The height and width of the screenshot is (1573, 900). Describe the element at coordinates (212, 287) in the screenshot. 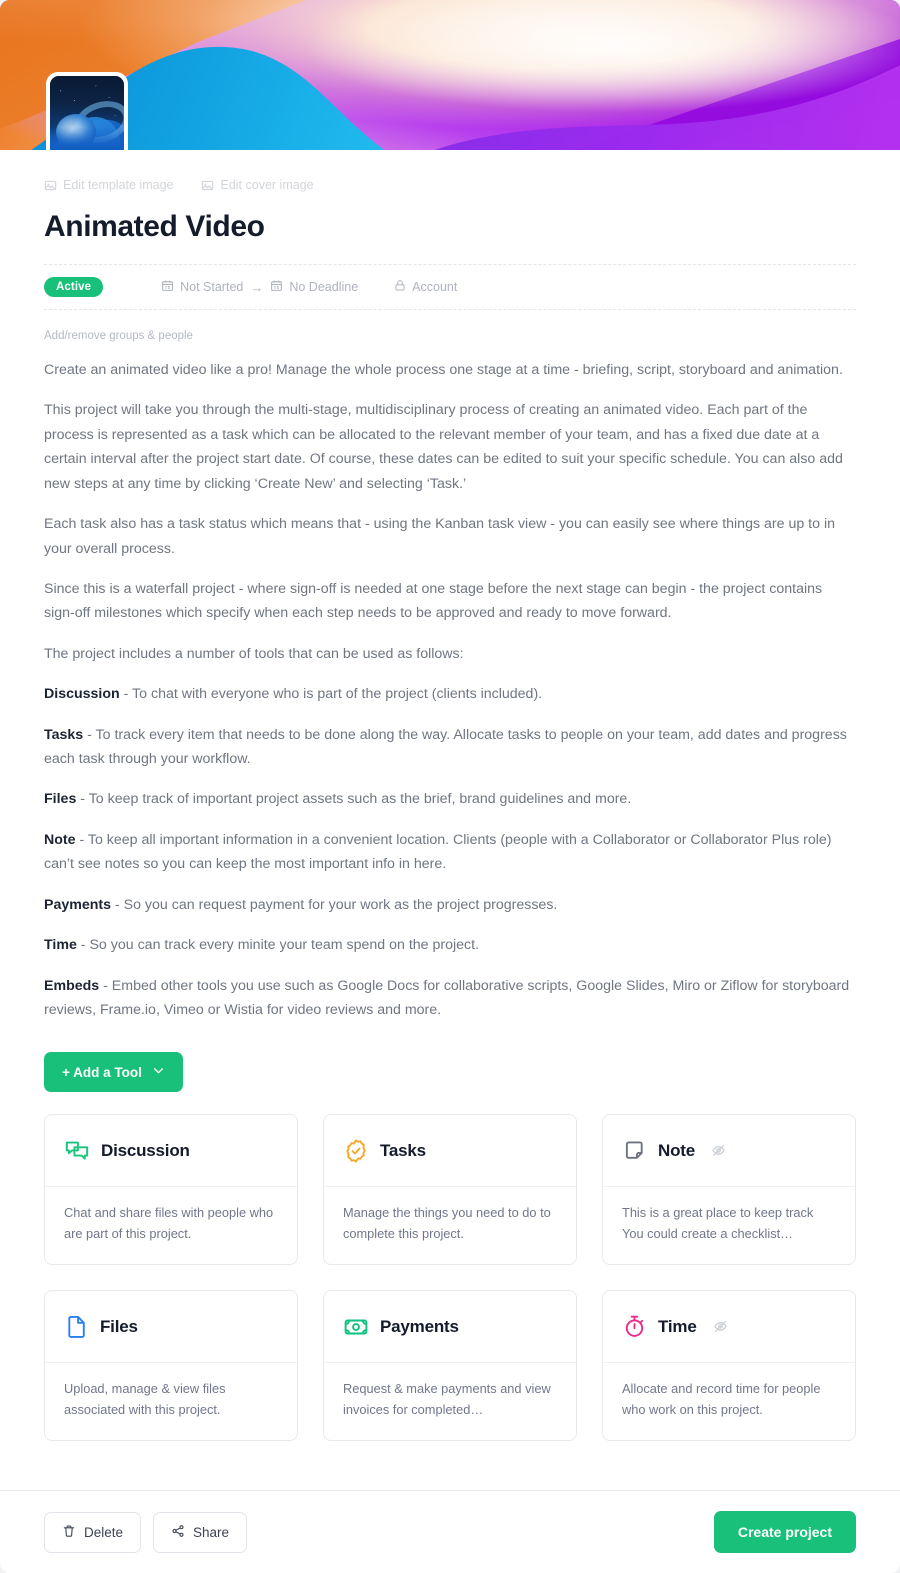

I see `start-date-label: Not Started` at that location.